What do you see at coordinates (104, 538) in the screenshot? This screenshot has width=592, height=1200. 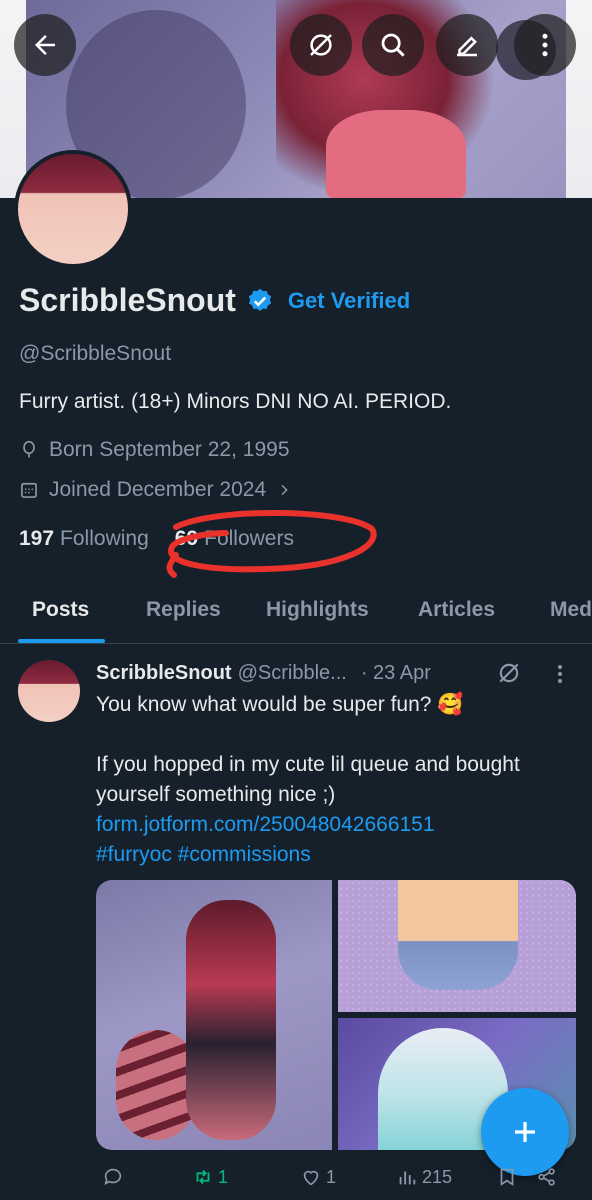 I see `following-label: Following` at bounding box center [104, 538].